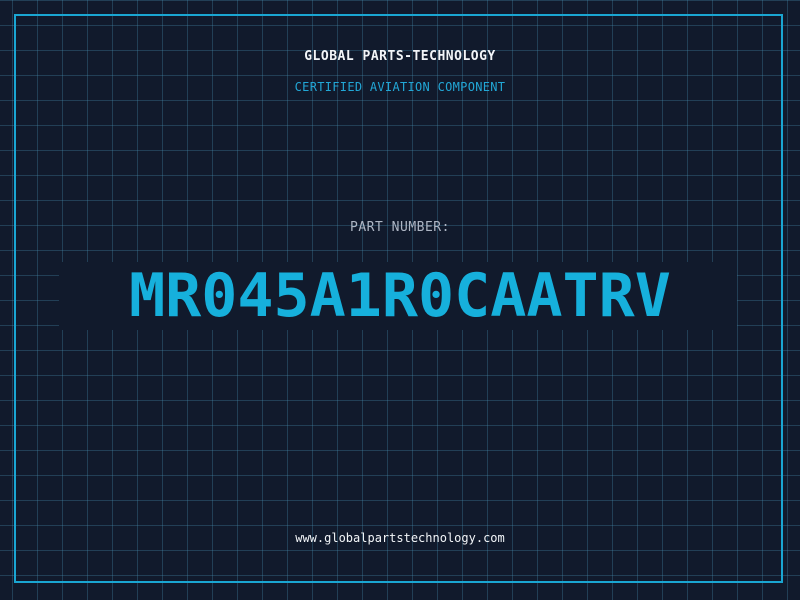  Describe the element at coordinates (400, 56) in the screenshot. I see `company-name: GLOBAL PARTS-TECHNOLOGY` at that location.